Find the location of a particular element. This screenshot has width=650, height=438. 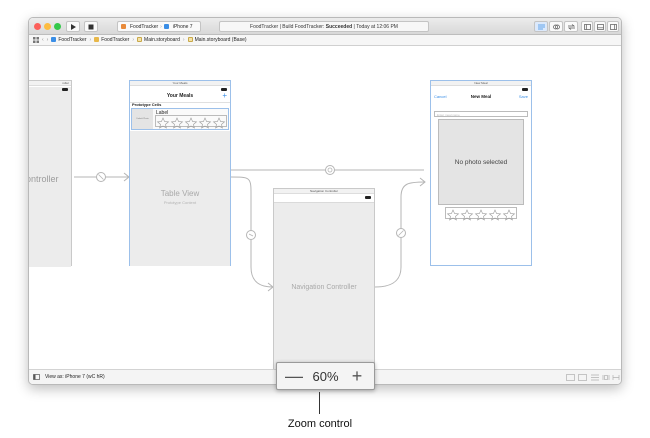

debug-toggle is located at coordinates (600, 26).